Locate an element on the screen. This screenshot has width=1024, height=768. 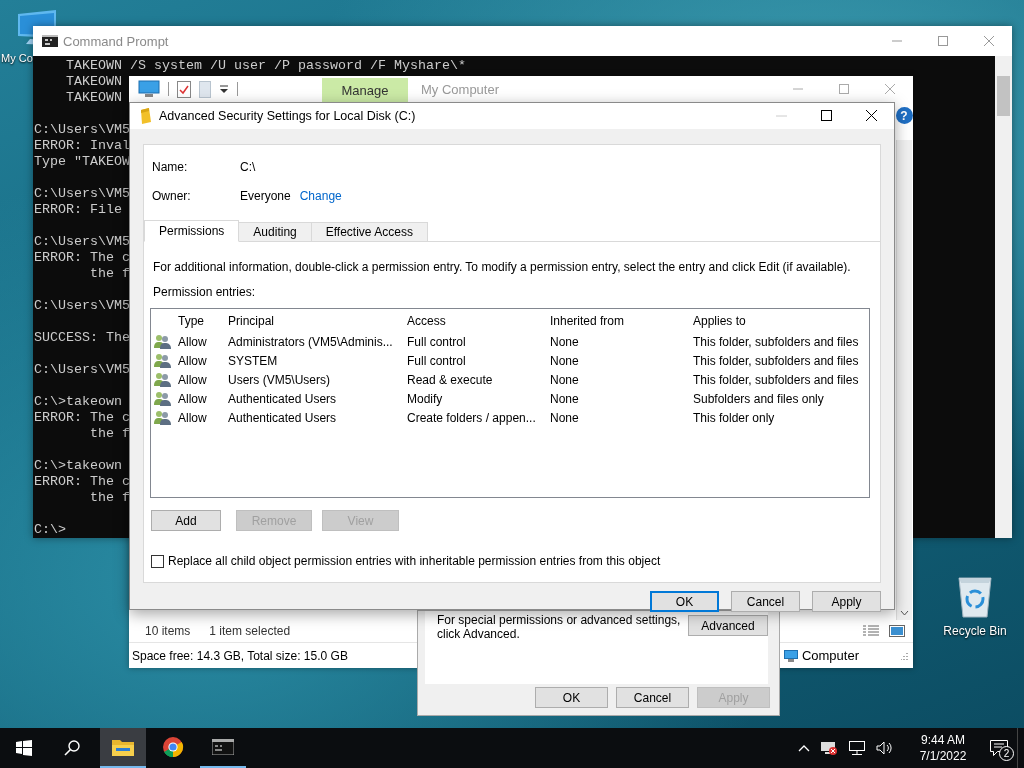
column-header: Inherited from is located at coordinates (616, 320).